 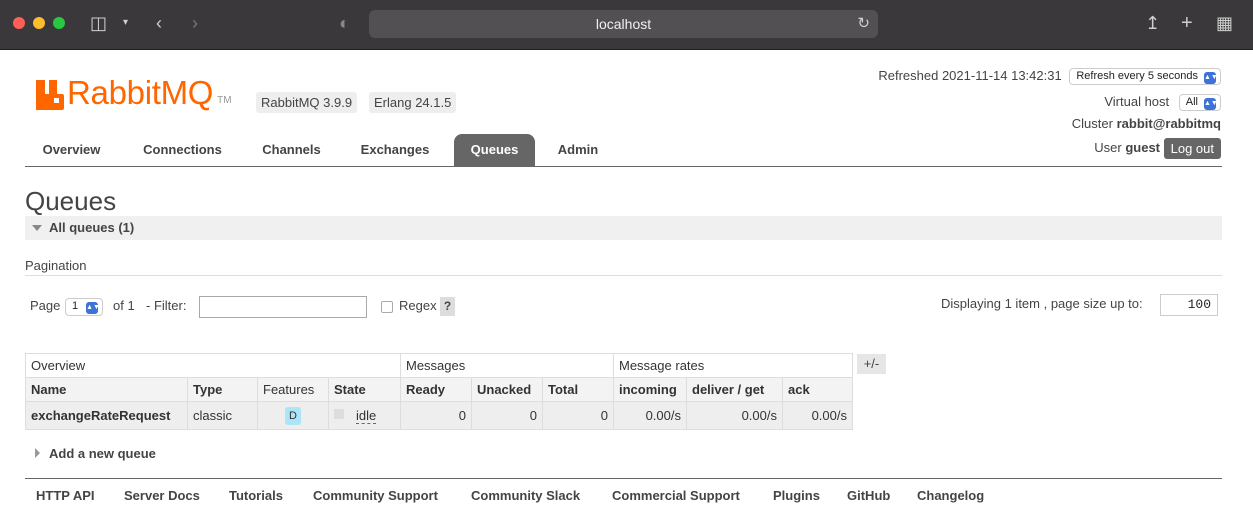 What do you see at coordinates (650, 389) in the screenshot?
I see `col-incoming: incoming` at bounding box center [650, 389].